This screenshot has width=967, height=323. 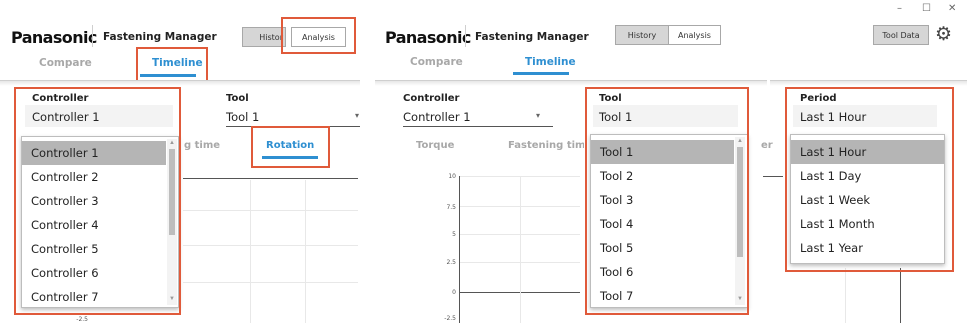 I want to click on y-tick-label: 7.5, so click(x=451, y=207).